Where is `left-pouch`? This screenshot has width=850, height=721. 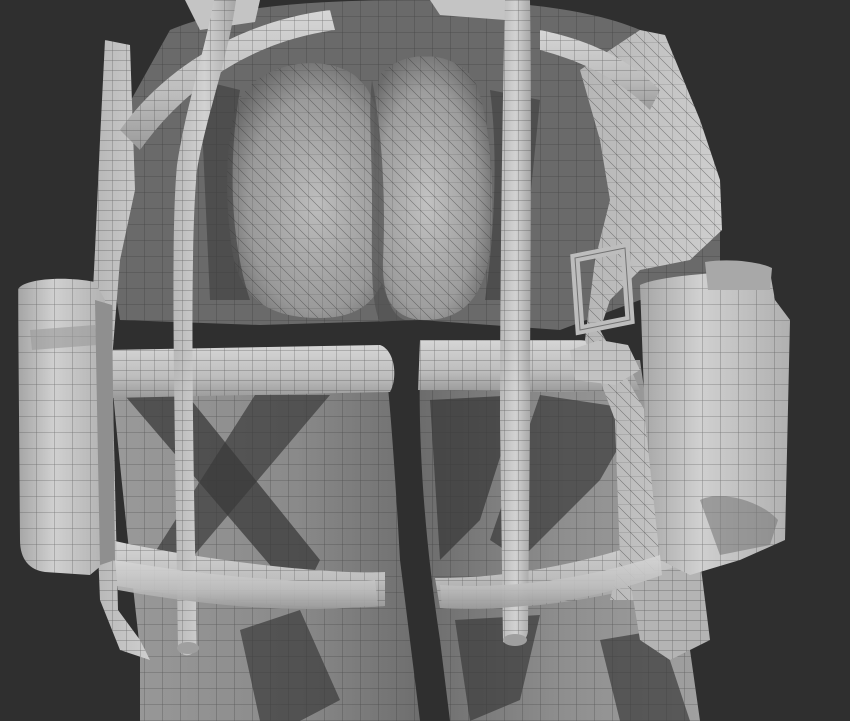 left-pouch is located at coordinates (66, 426).